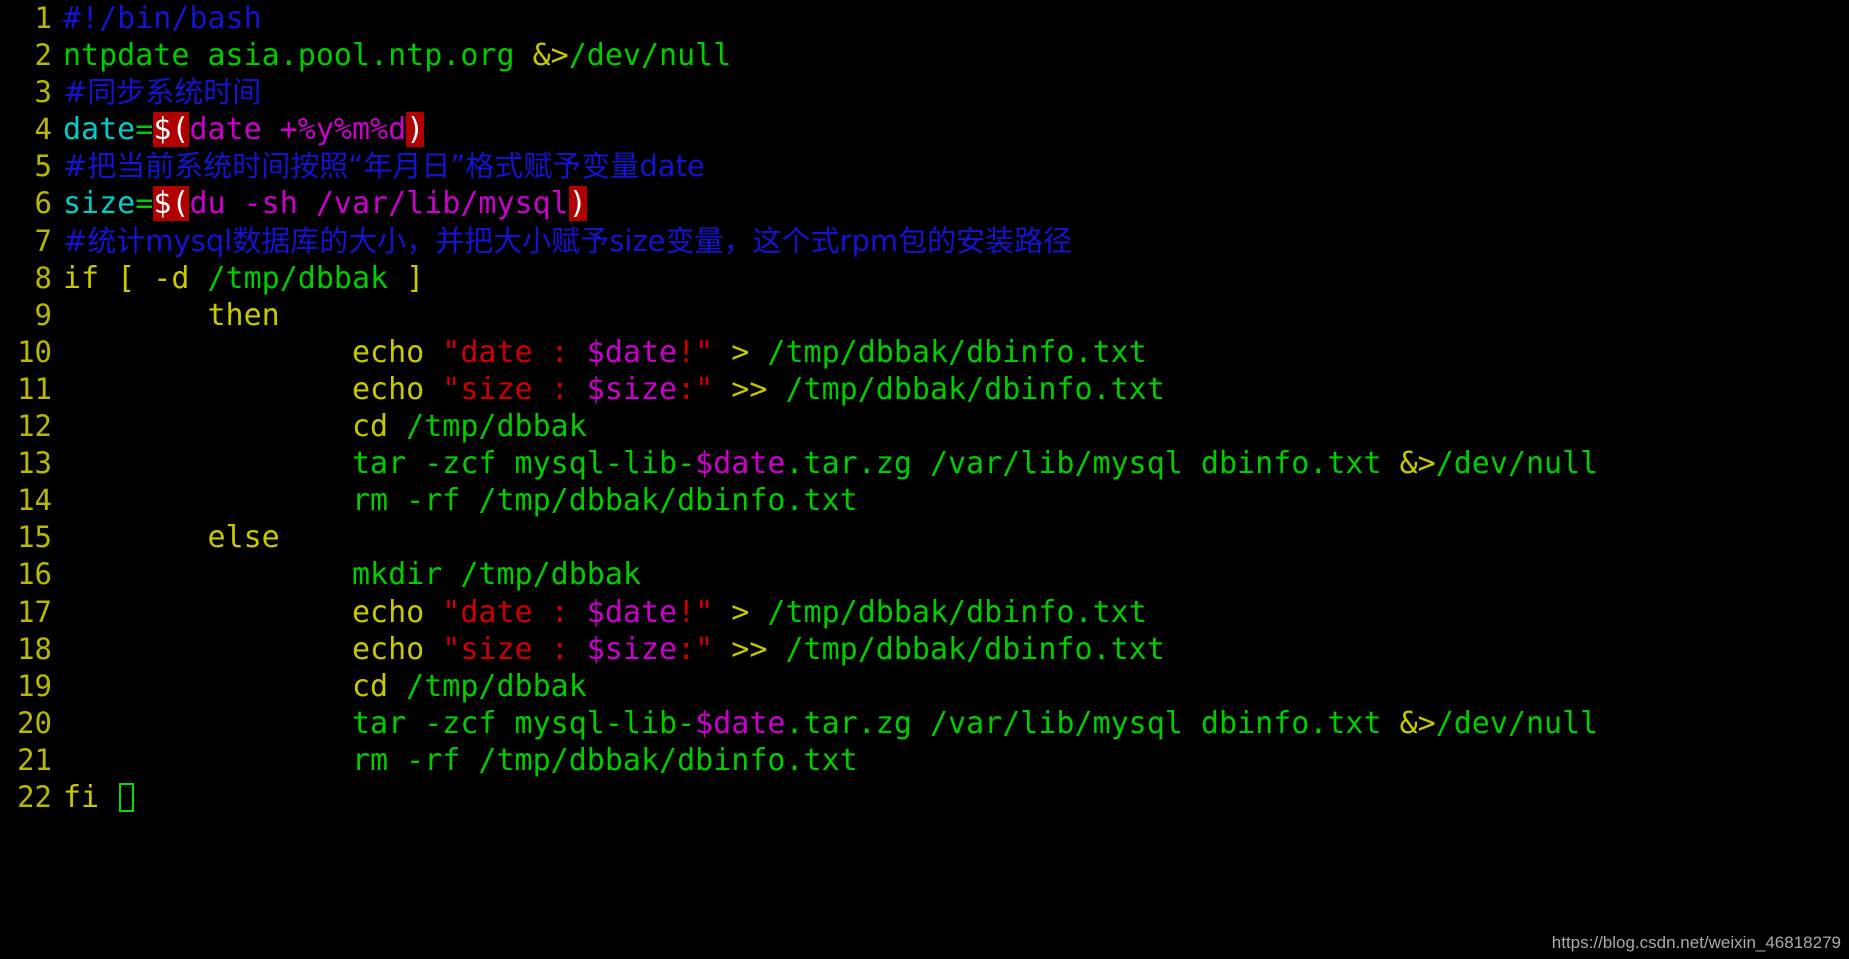  What do you see at coordinates (43, 92) in the screenshot?
I see `line-number: 3` at bounding box center [43, 92].